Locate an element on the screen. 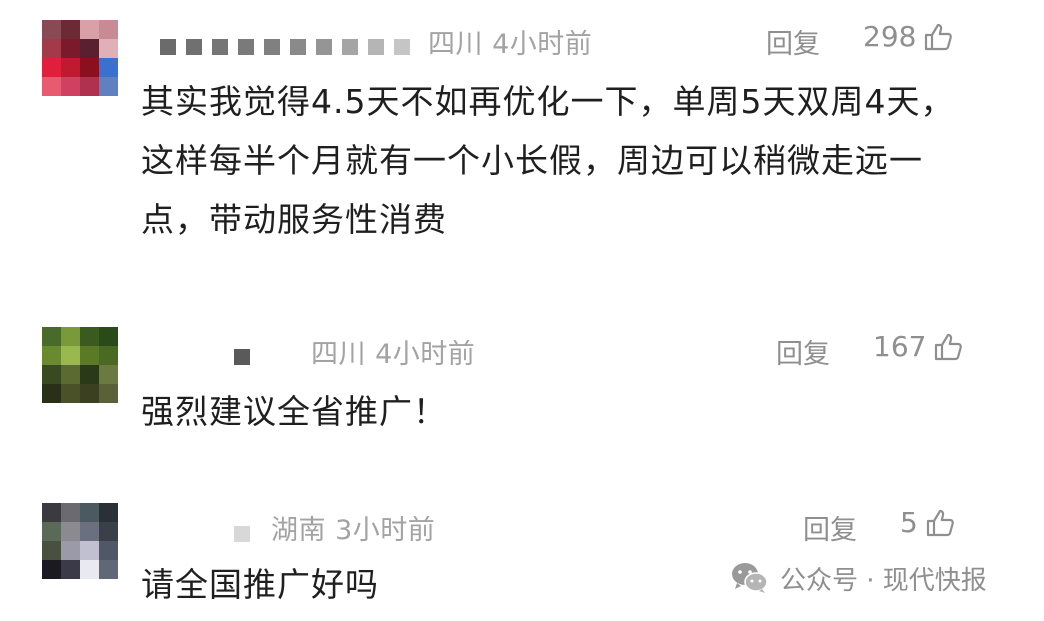 This screenshot has width=1044, height=621. region-label: 湖南 is located at coordinates (298, 530).